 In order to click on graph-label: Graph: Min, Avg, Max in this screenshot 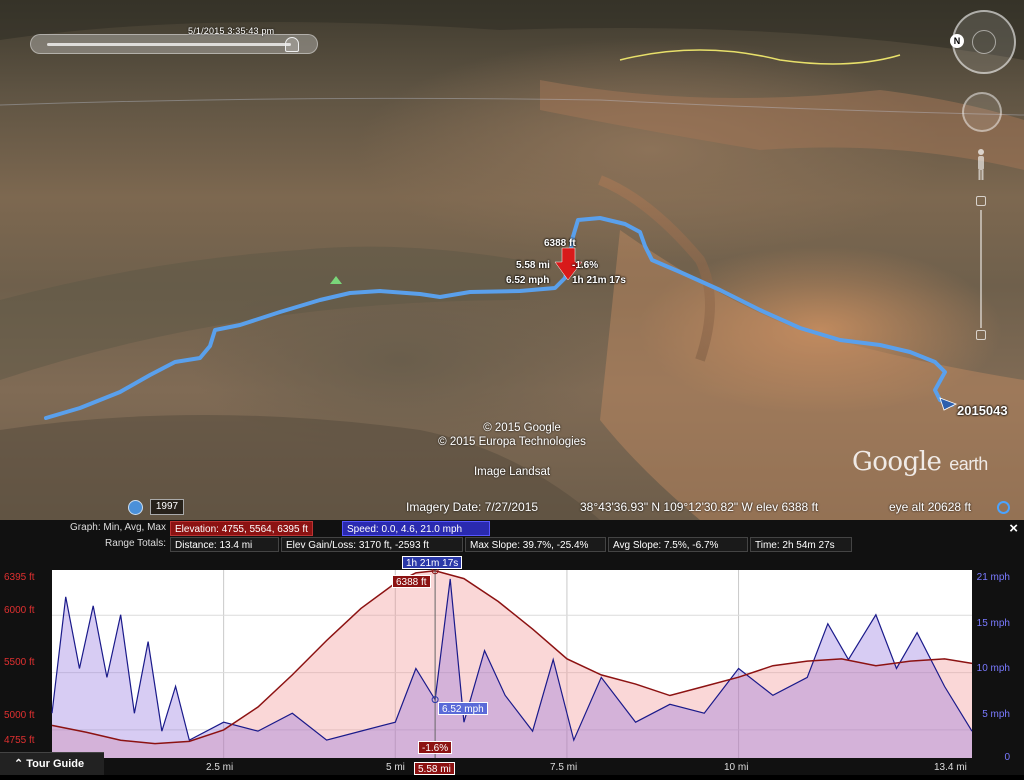, I will do `click(118, 527)`.